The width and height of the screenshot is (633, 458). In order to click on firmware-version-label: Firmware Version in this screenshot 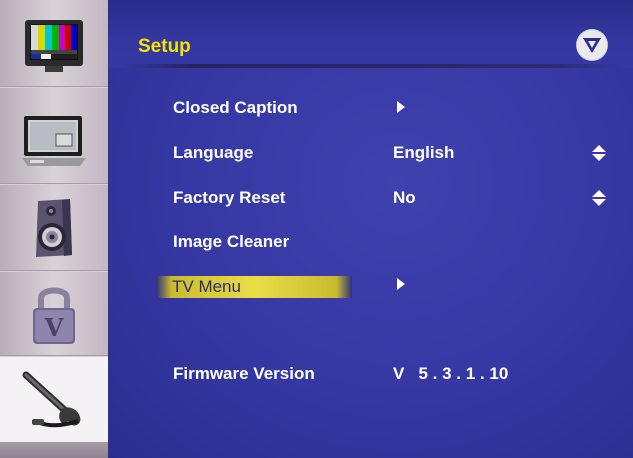, I will do `click(244, 373)`.